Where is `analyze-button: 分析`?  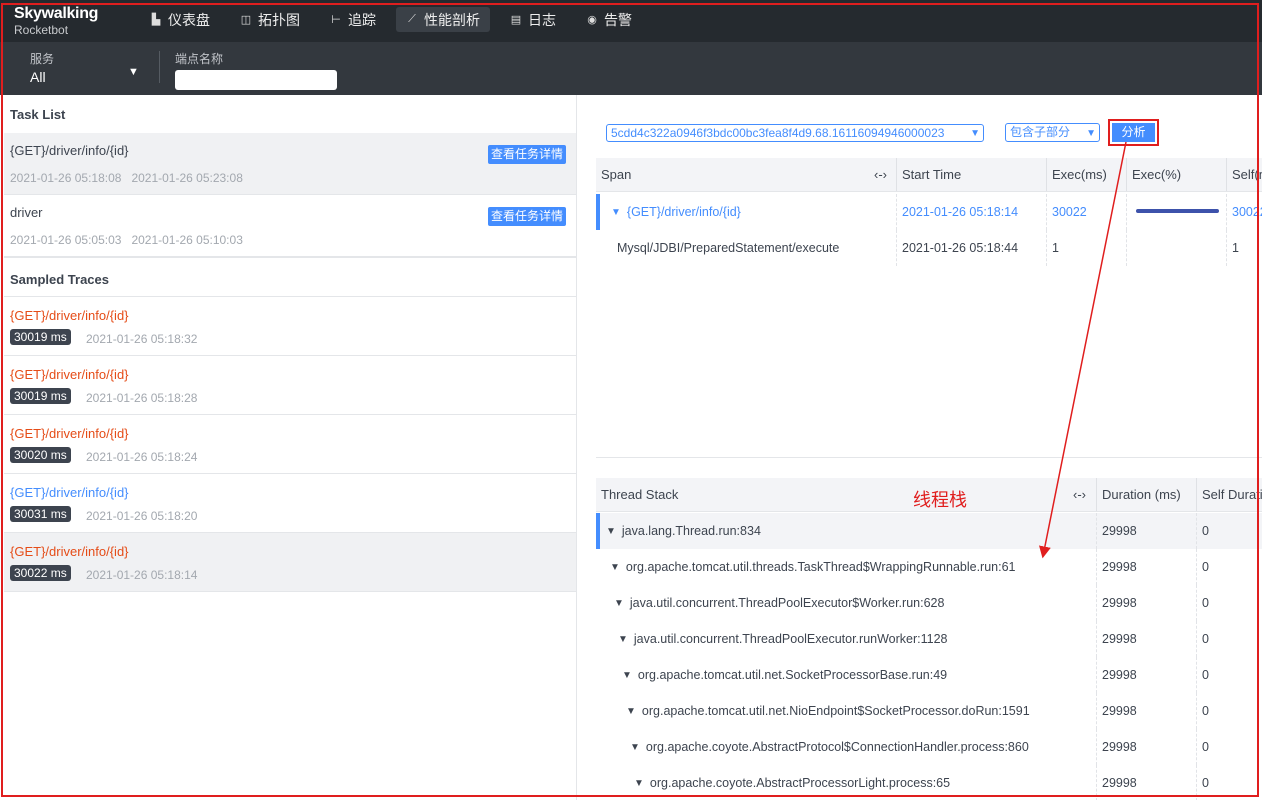
analyze-button: 分析 is located at coordinates (1133, 132).